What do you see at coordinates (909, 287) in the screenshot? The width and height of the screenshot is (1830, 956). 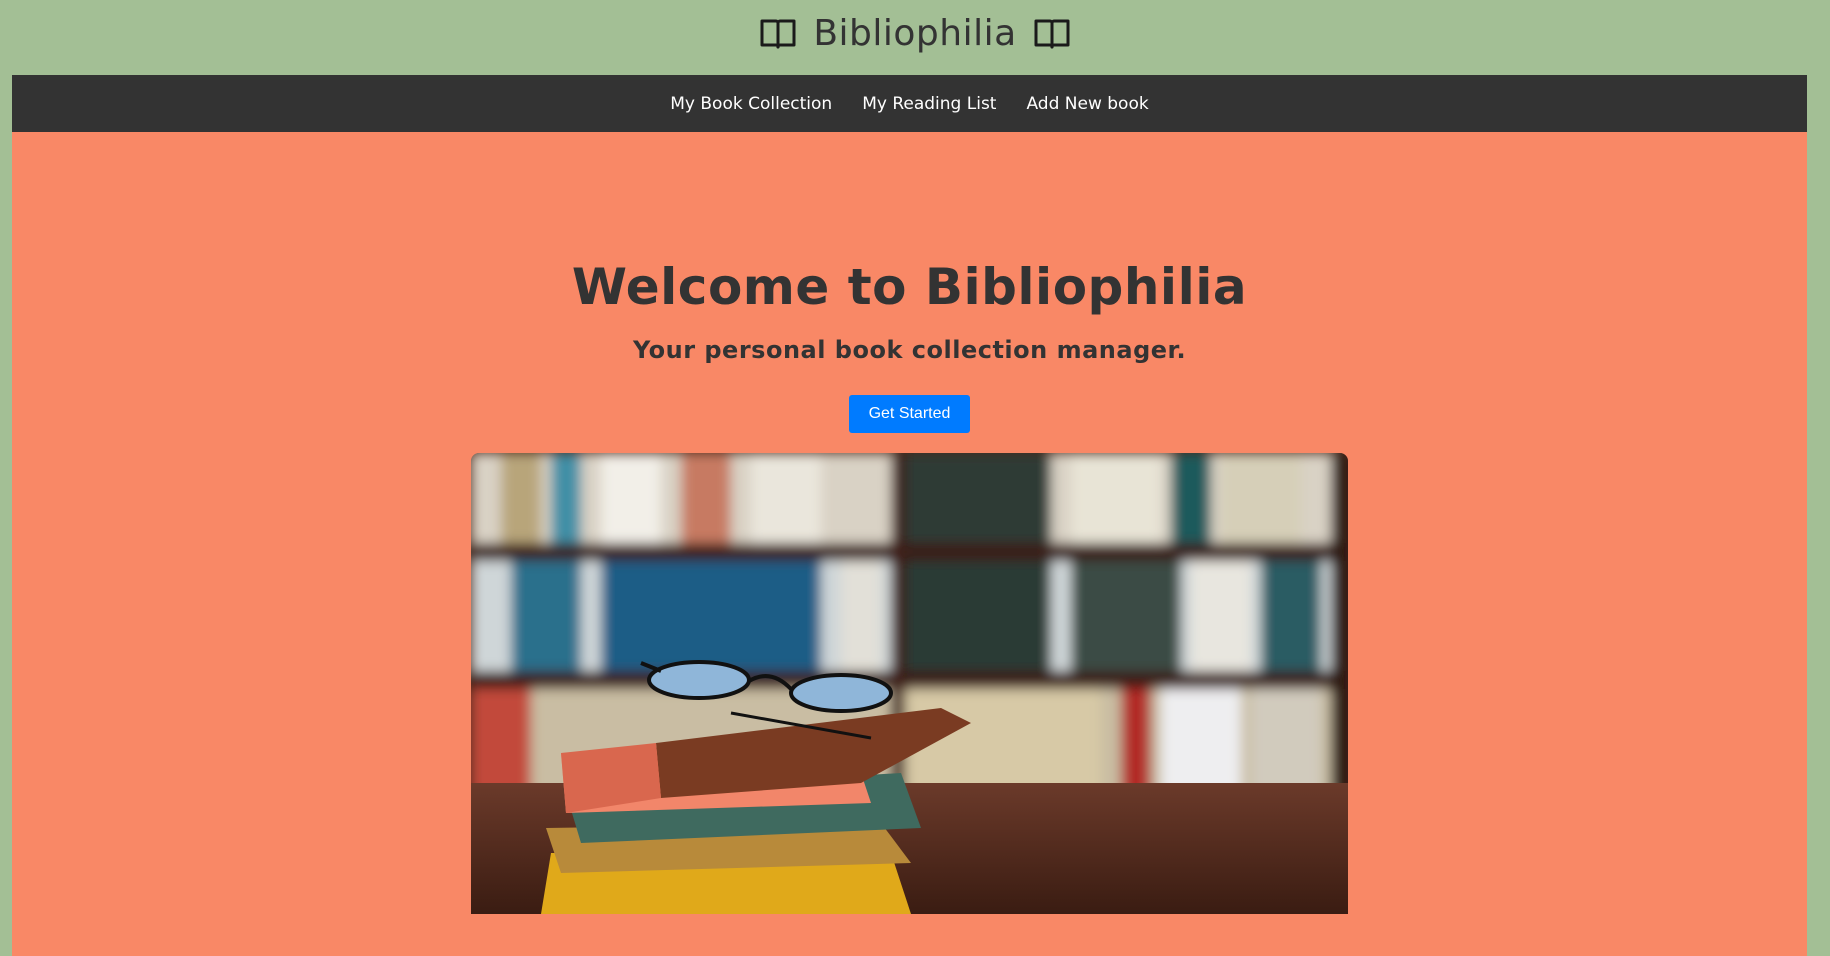 I see `hero-title: Welcome to Bibliophilia` at bounding box center [909, 287].